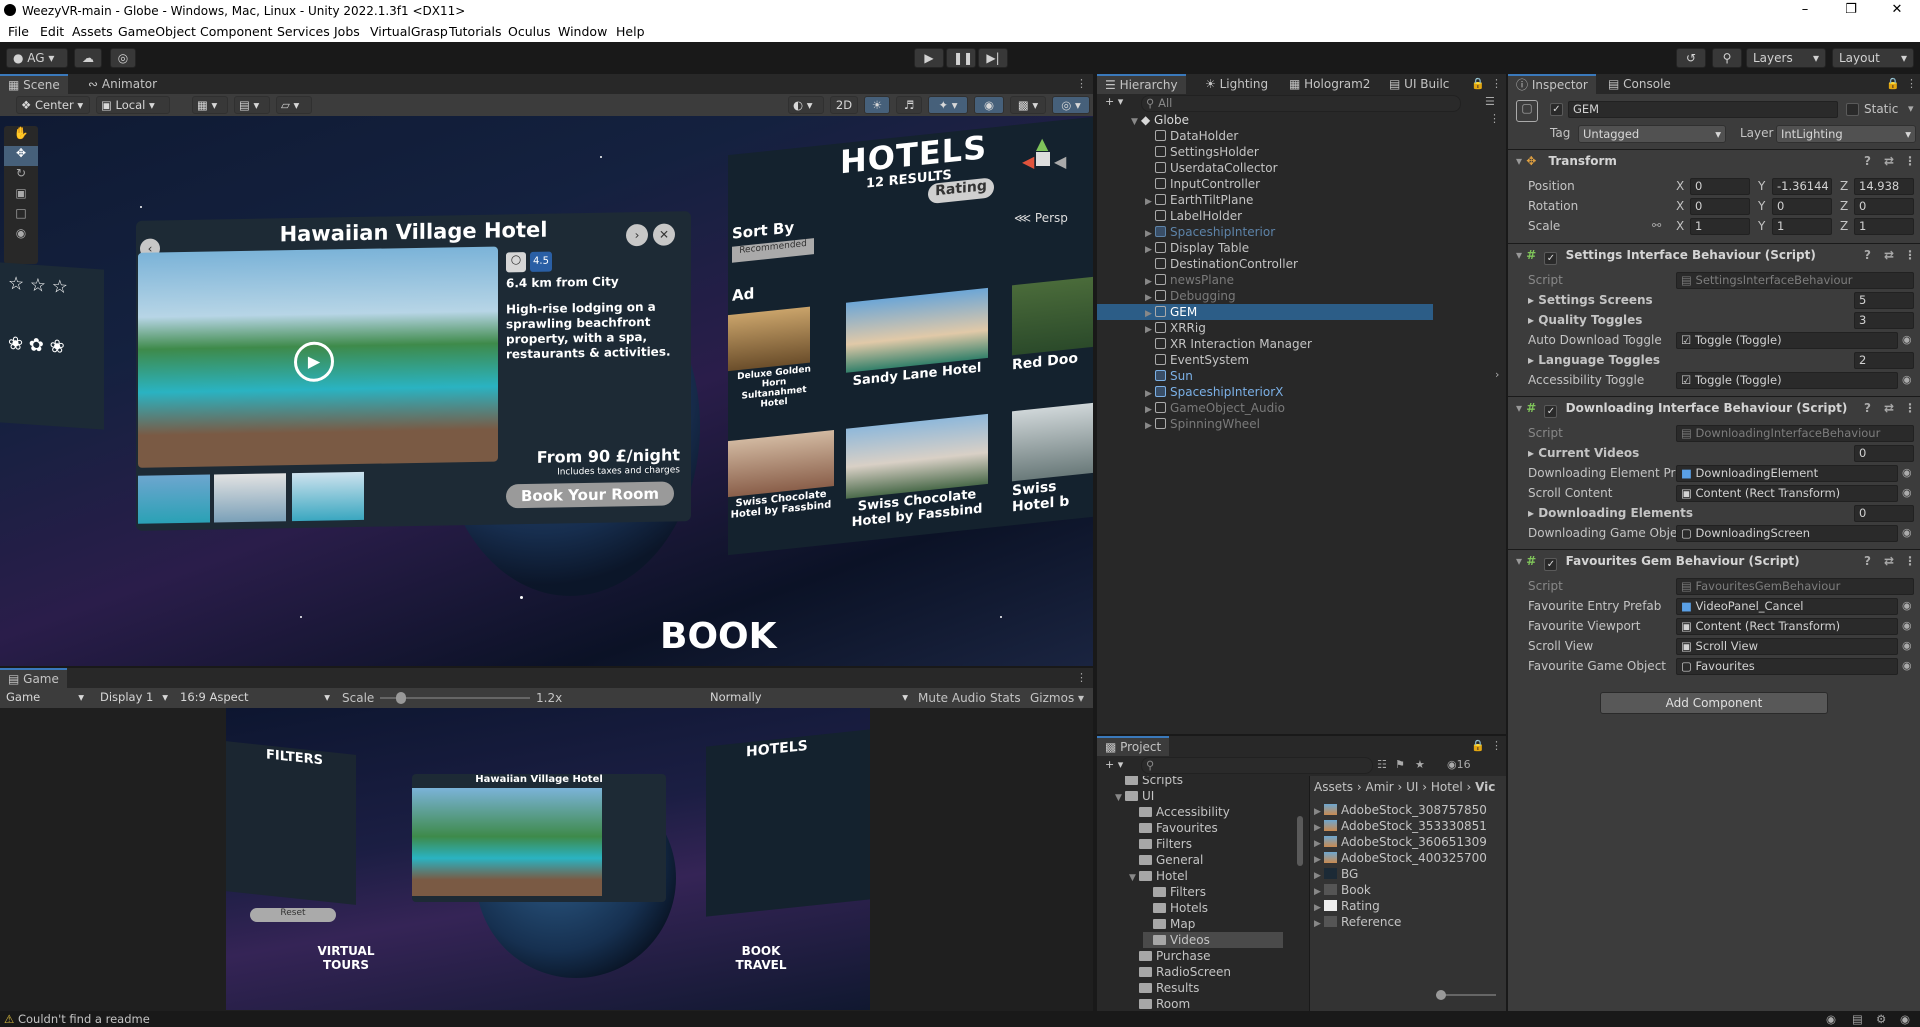  I want to click on camera-settings-icon: ▩ ▾, so click(1028, 105).